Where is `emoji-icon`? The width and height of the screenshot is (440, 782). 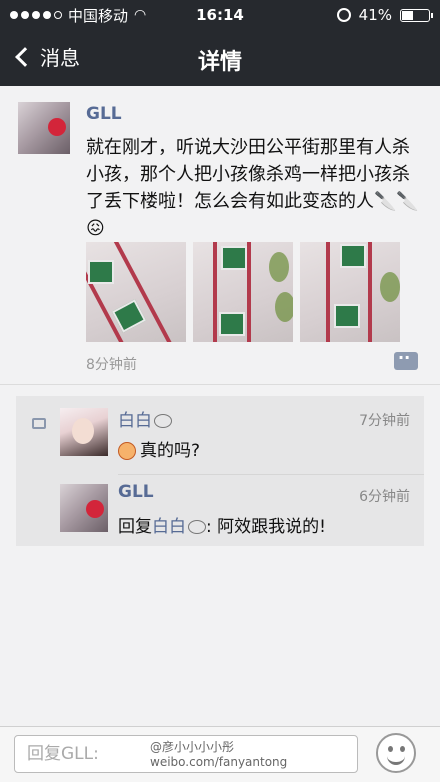 emoji-icon is located at coordinates (396, 753).